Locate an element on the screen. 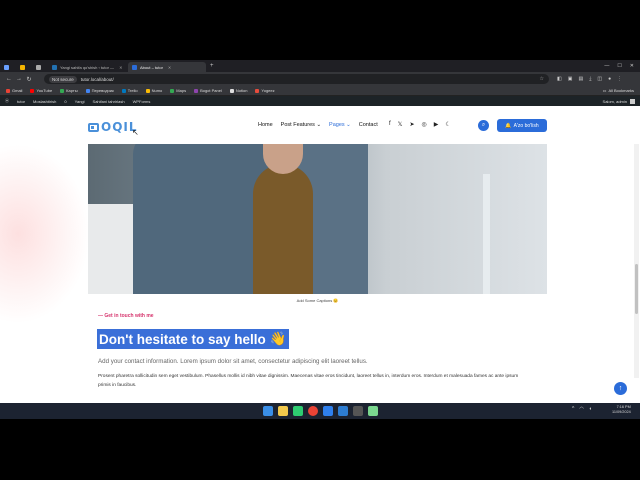 The height and width of the screenshot is (480, 640). bookmark-label: All Bookmarks is located at coordinates (621, 90).